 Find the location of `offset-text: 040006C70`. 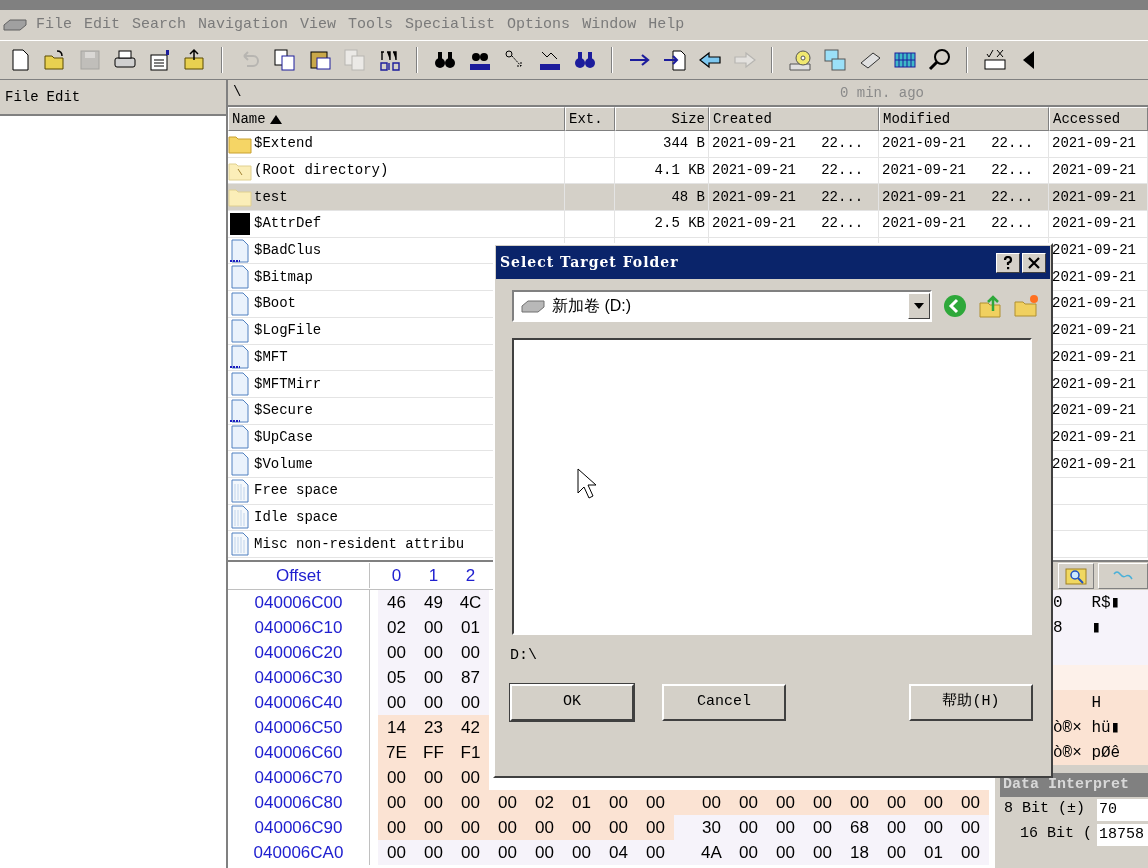

offset-text: 040006C70 is located at coordinates (299, 777).